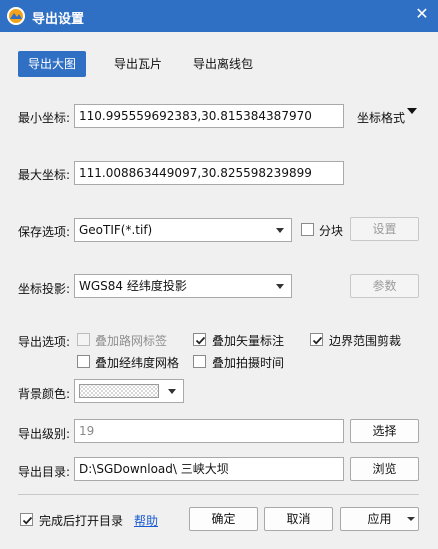 This screenshot has width=438, height=549. What do you see at coordinates (209, 173) in the screenshot?
I see `max-coord-input: 111.008863449097,30.825598239899` at bounding box center [209, 173].